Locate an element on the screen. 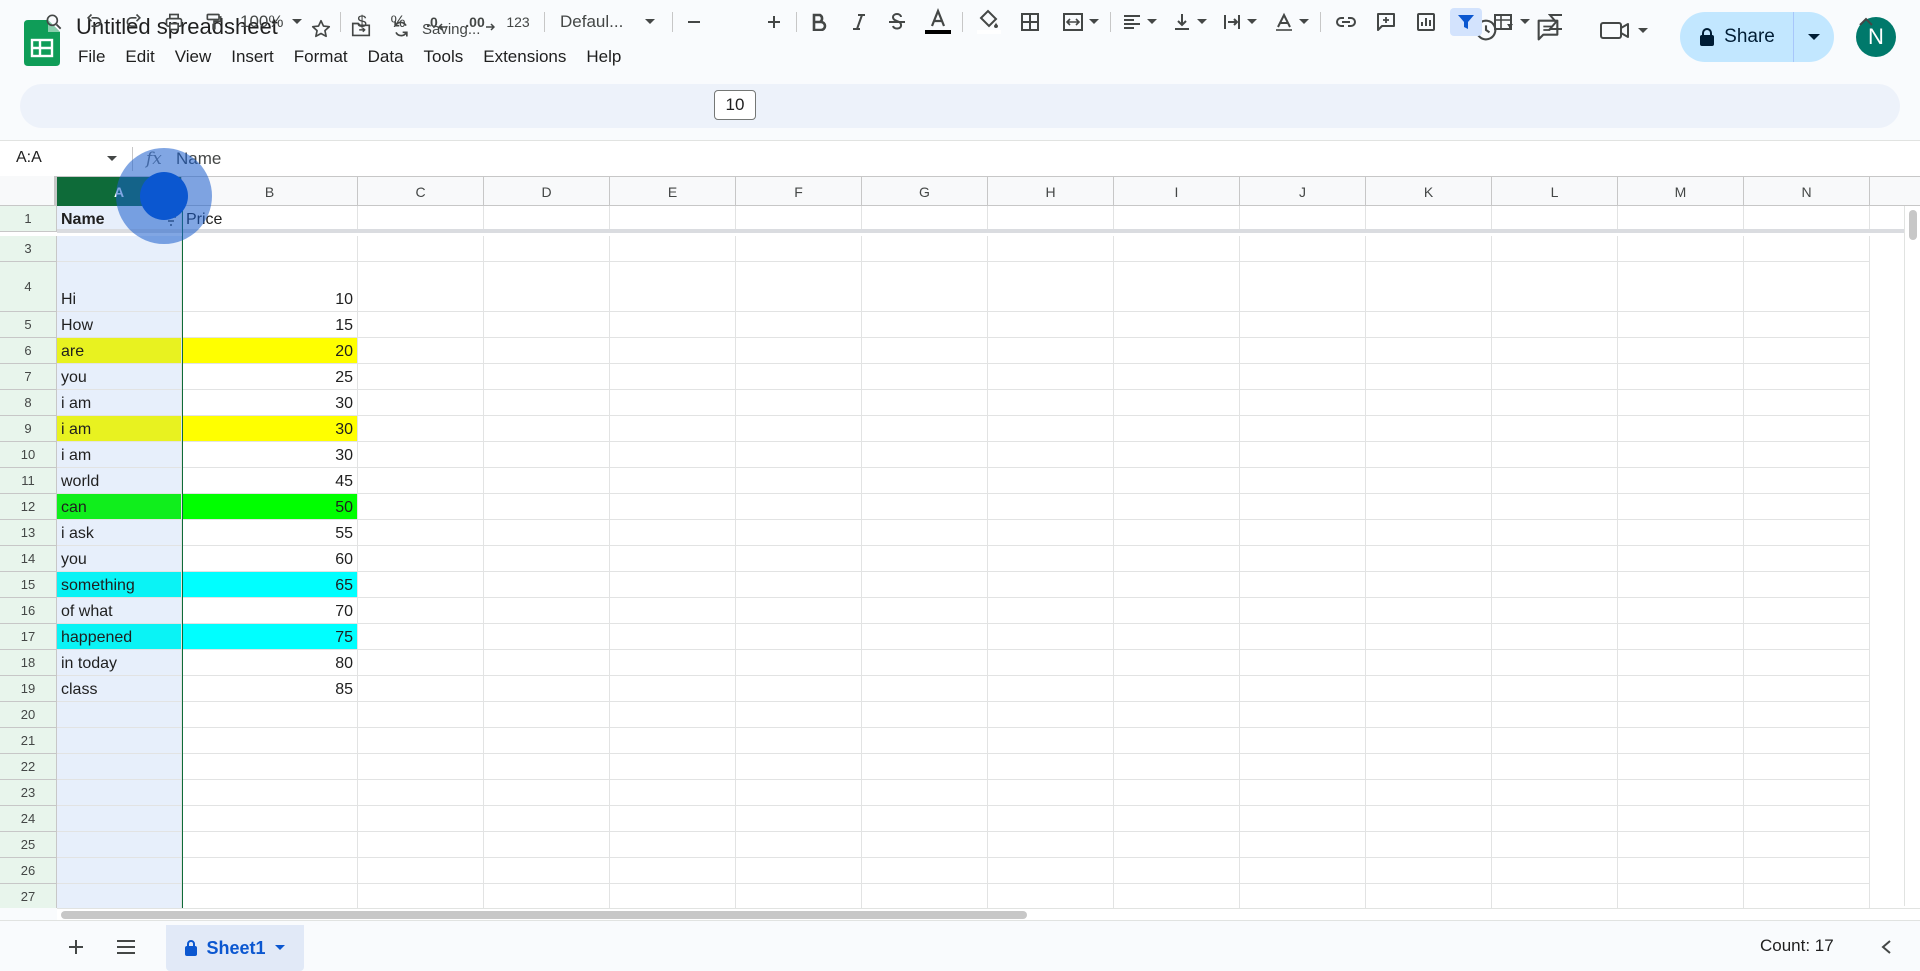  menu-tools: Tools is located at coordinates (444, 57).